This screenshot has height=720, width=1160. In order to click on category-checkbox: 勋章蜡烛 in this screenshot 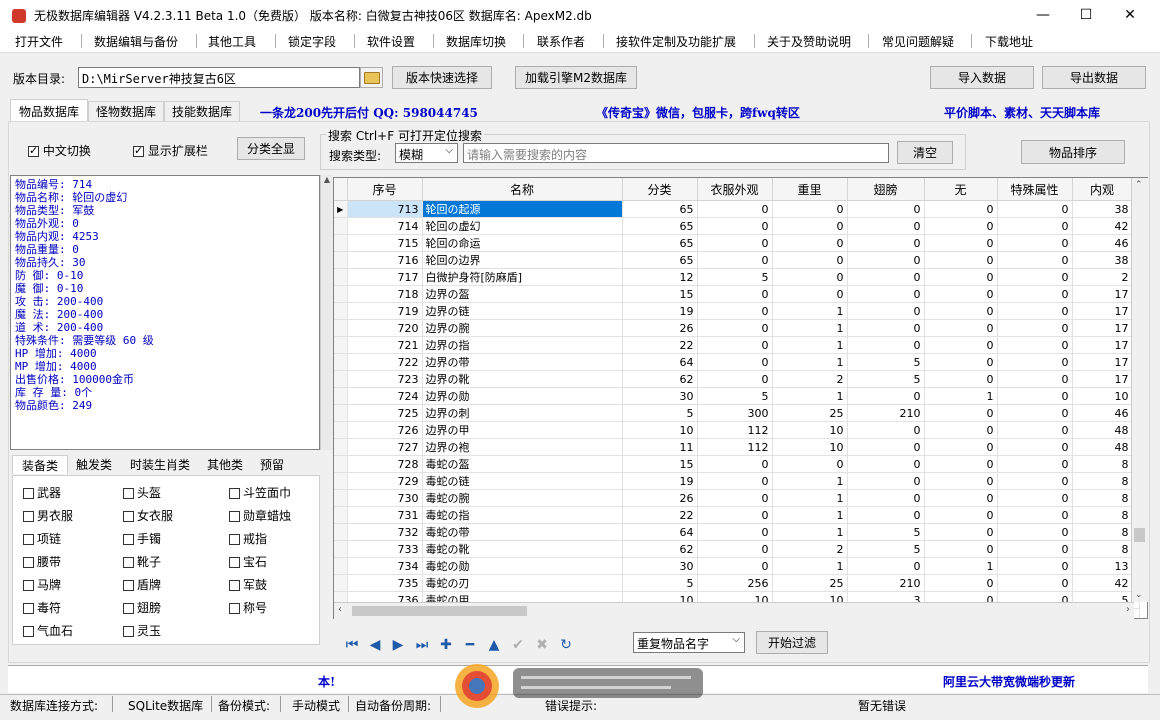, I will do `click(260, 515)`.